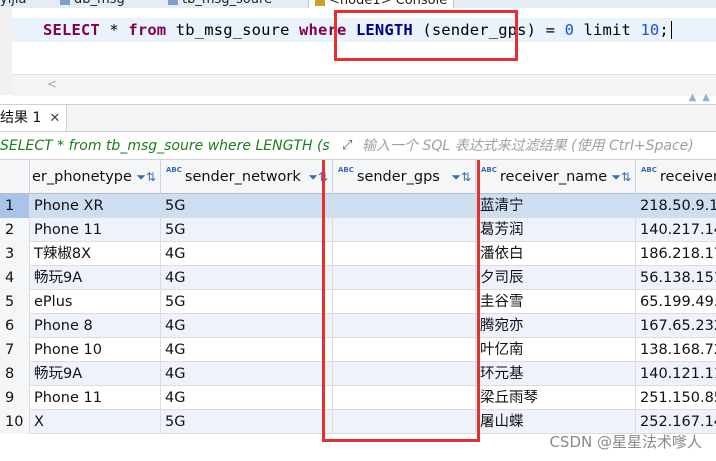  I want to click on row-number: 7, so click(15, 350).